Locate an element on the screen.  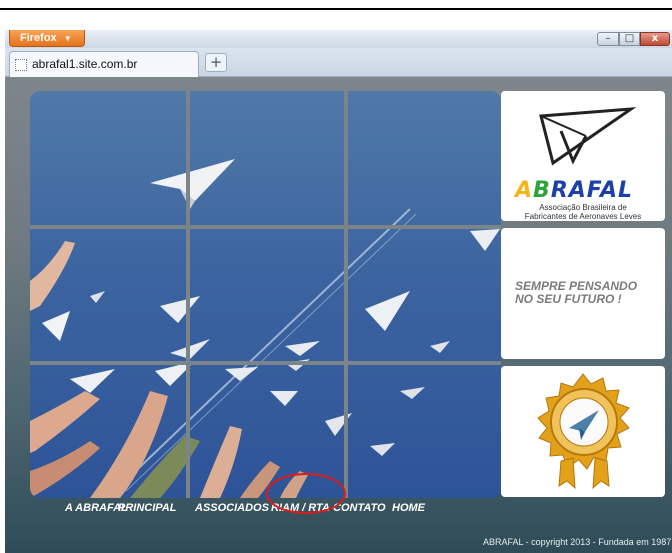
award-seal-icon is located at coordinates (583, 431).